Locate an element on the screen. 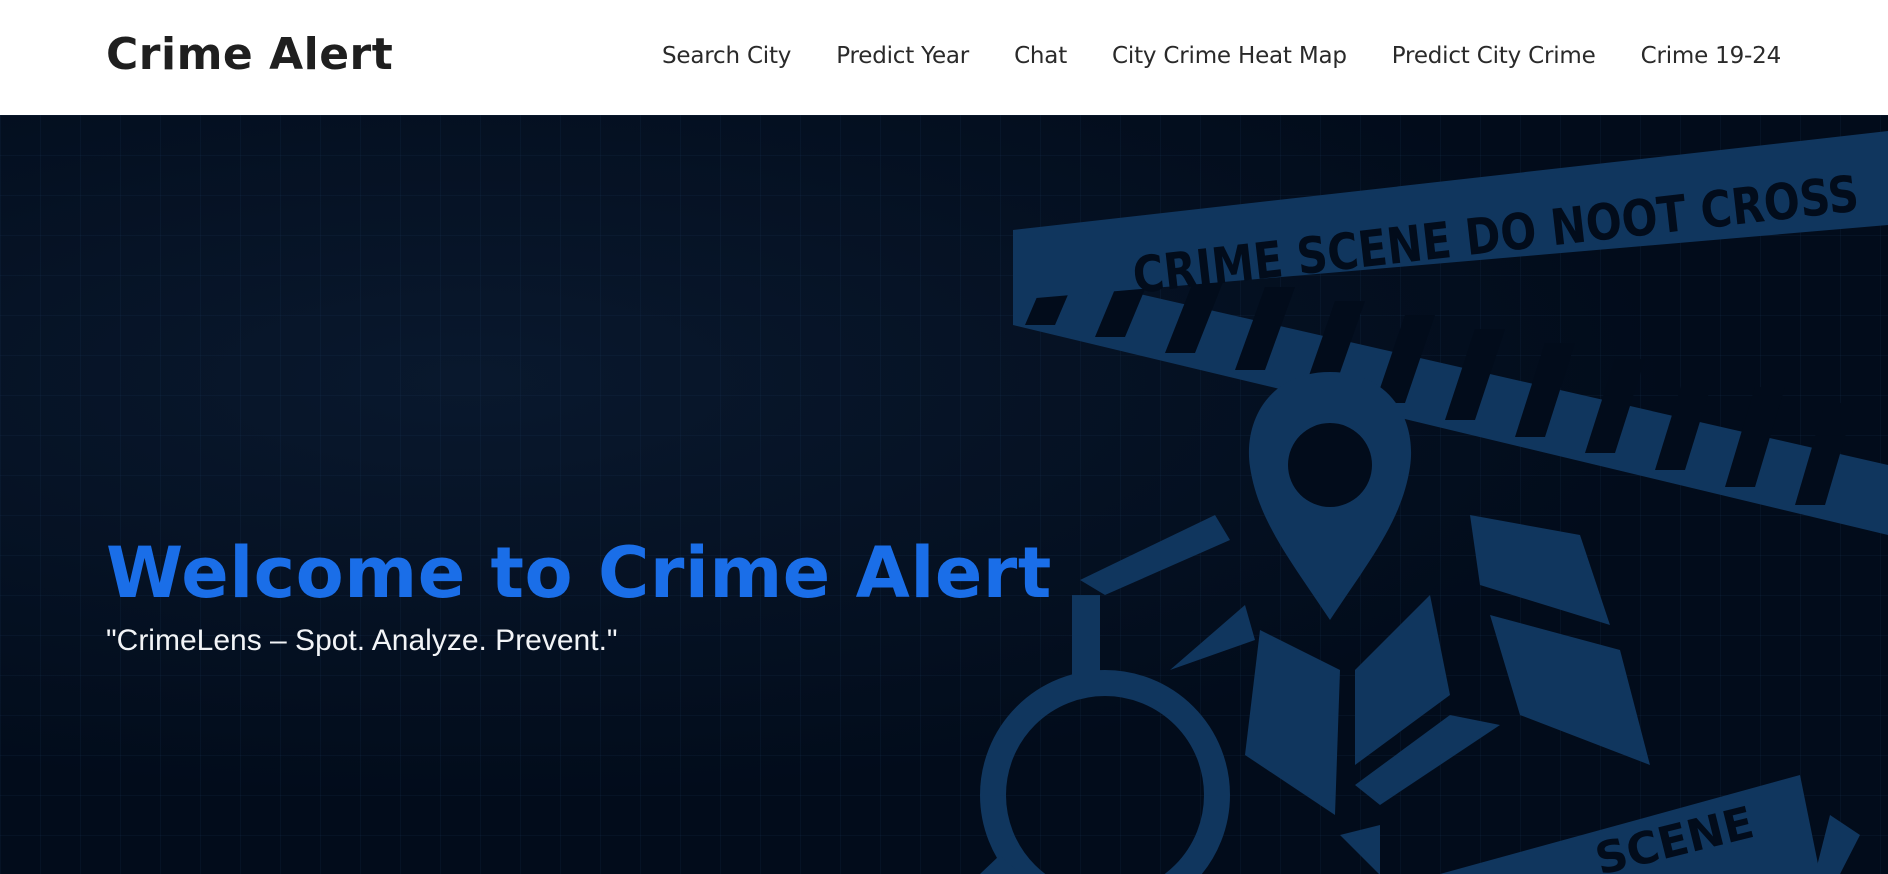 This screenshot has height=874, width=1888. nav-crime-19-24: Crime 19-24 is located at coordinates (1711, 56).